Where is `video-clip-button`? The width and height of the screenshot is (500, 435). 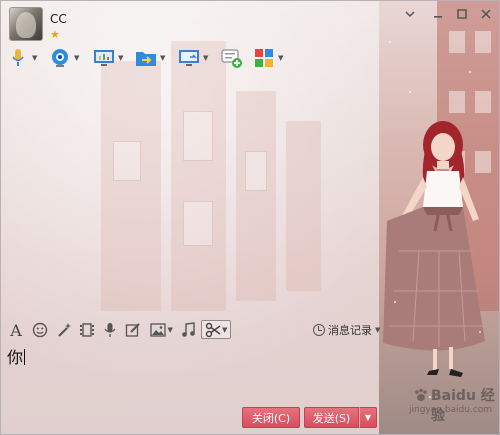
video-clip-button is located at coordinates (87, 330).